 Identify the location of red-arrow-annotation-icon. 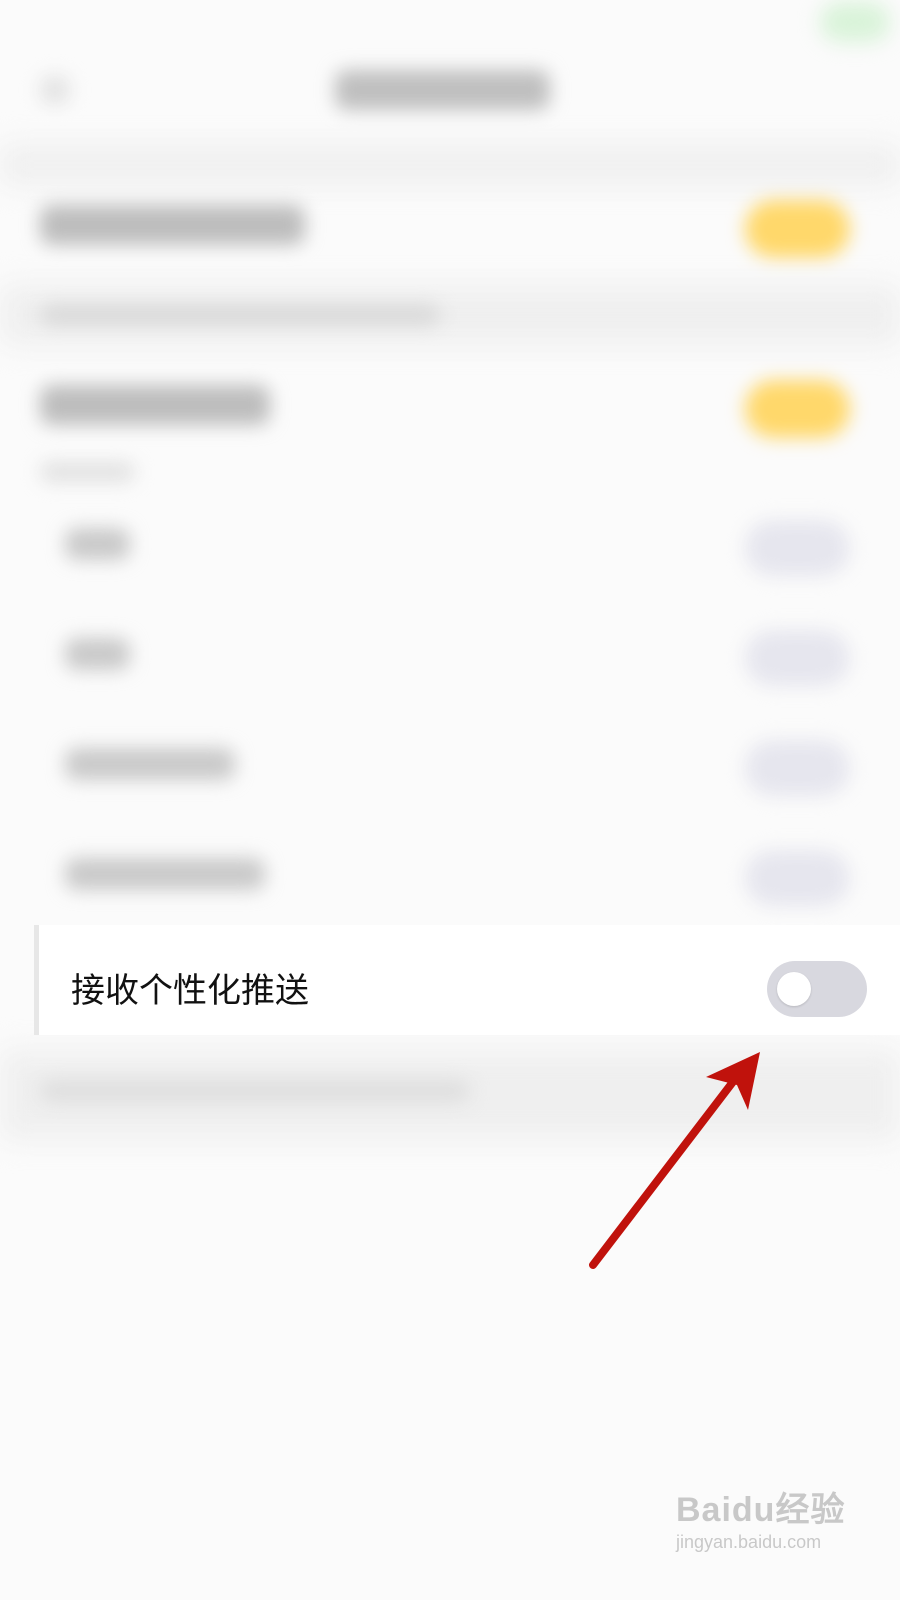
(674, 1160).